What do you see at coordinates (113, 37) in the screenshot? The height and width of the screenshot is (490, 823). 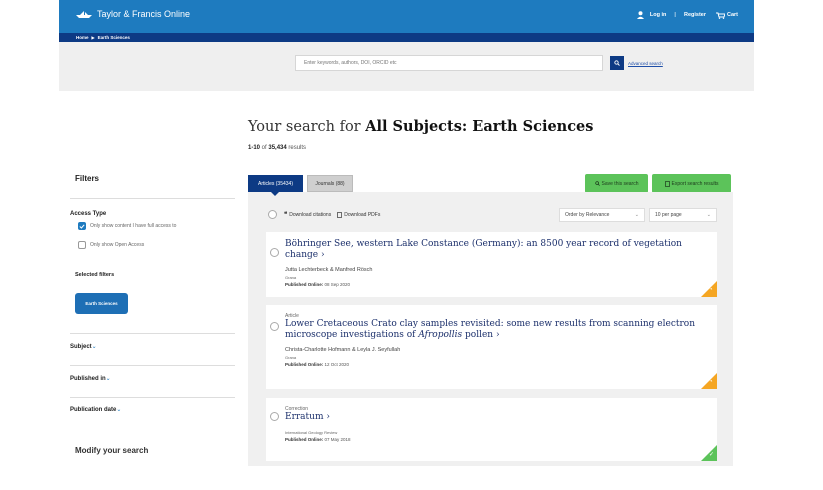 I see `breadcrumb-current: Earth Sciences` at bounding box center [113, 37].